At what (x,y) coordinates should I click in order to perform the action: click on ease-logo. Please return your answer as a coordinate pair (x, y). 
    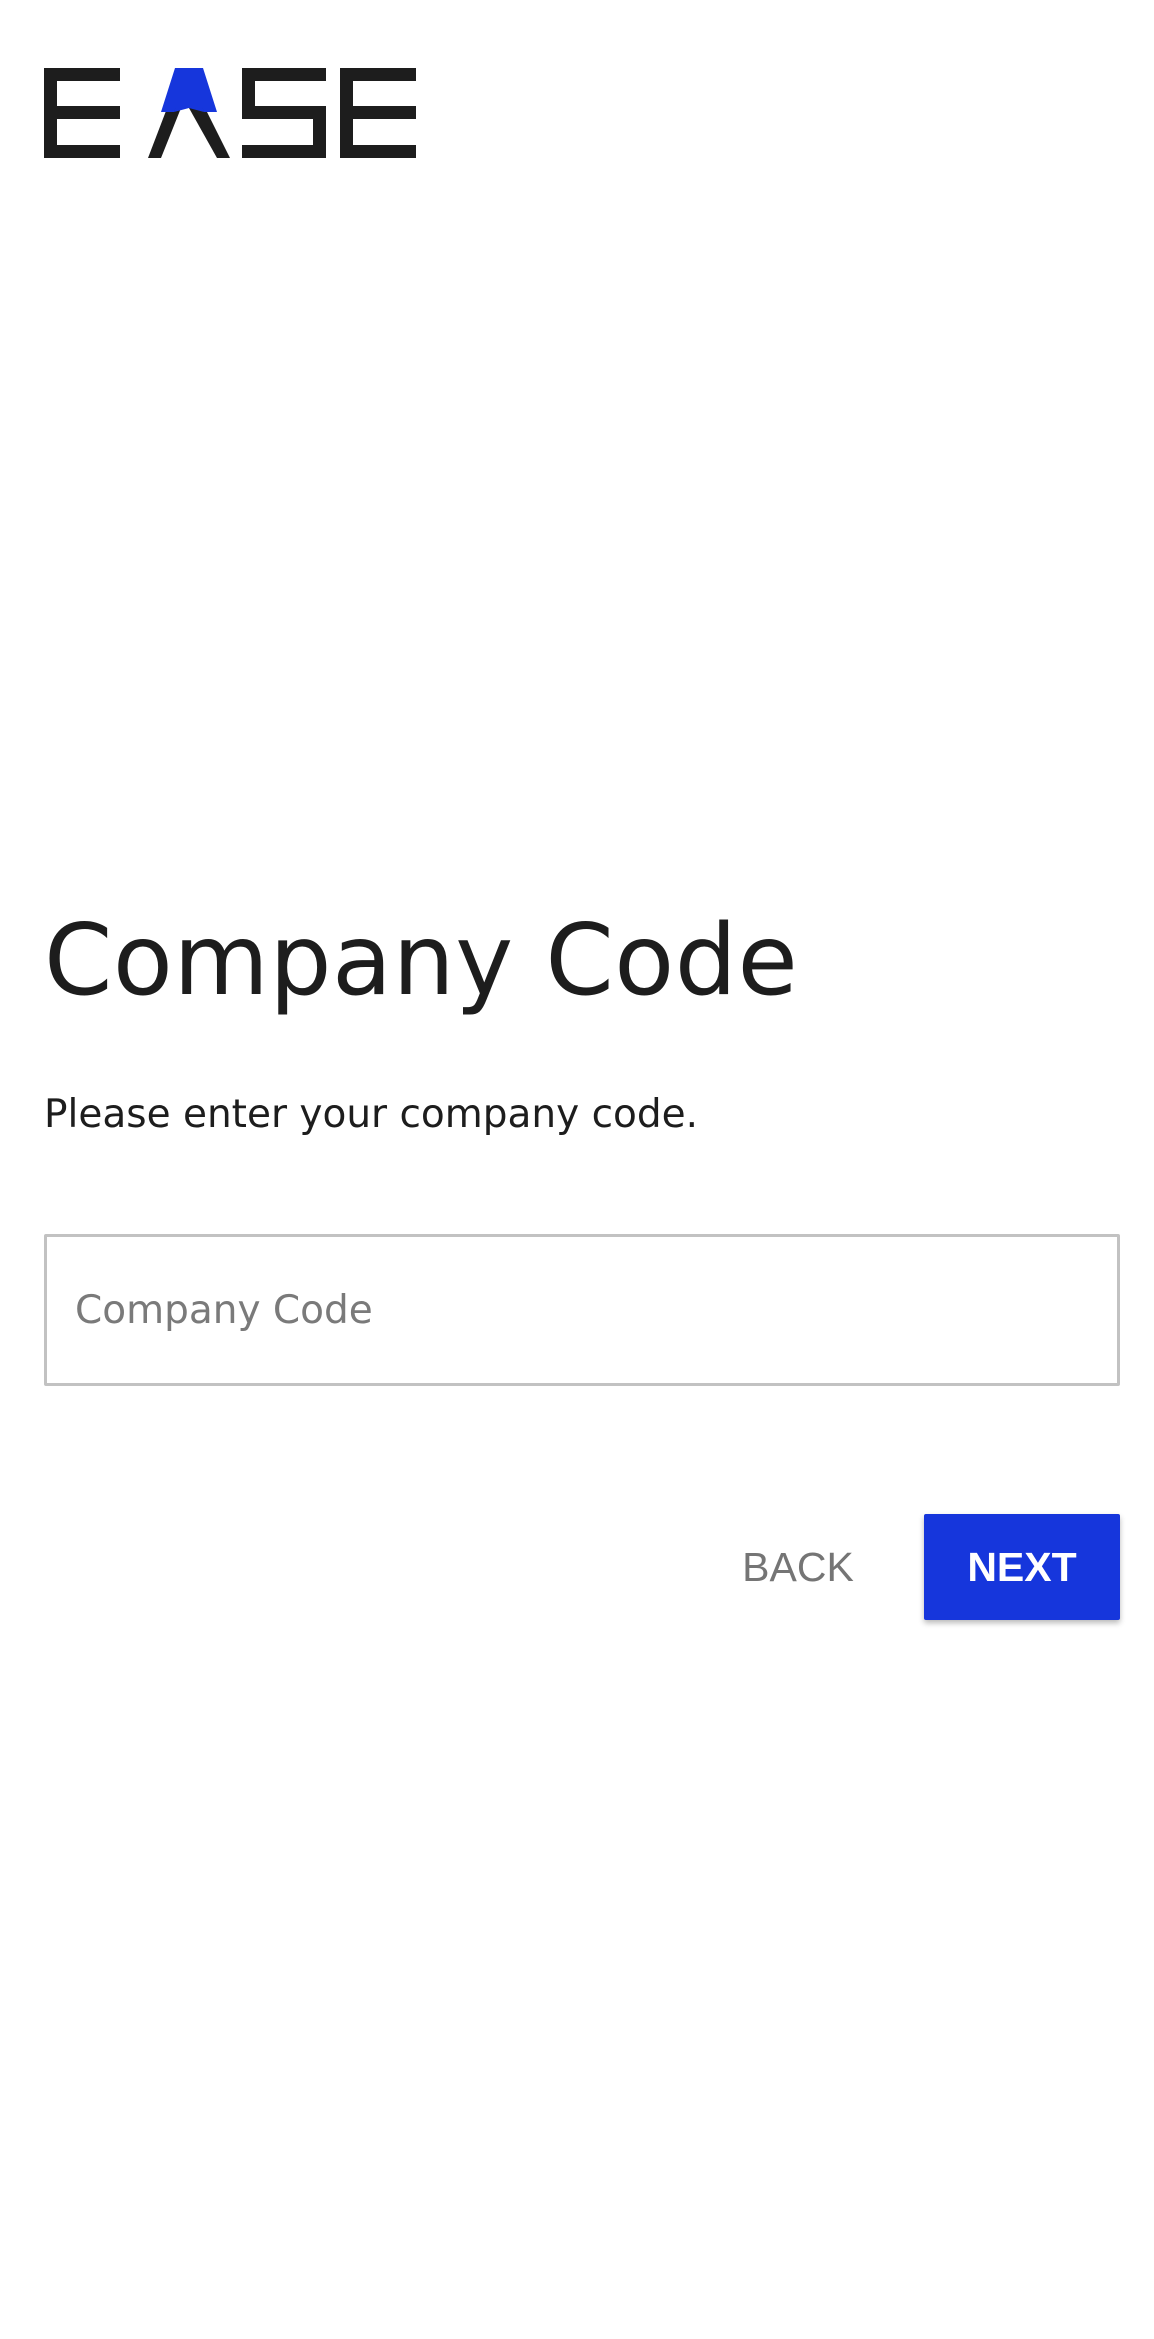
    Looking at the image, I should click on (230, 113).